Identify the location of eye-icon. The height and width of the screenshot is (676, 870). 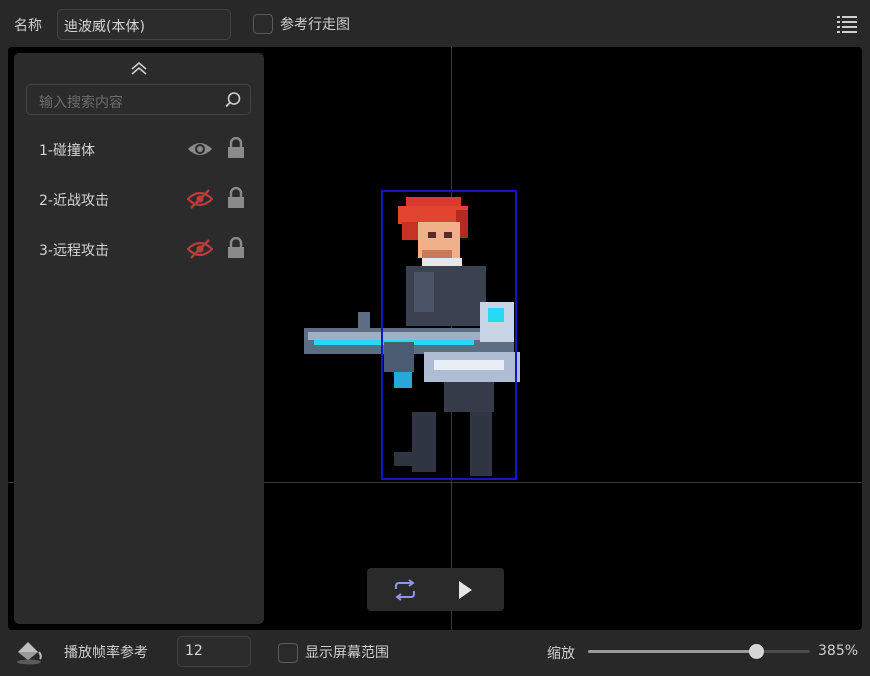
(200, 149).